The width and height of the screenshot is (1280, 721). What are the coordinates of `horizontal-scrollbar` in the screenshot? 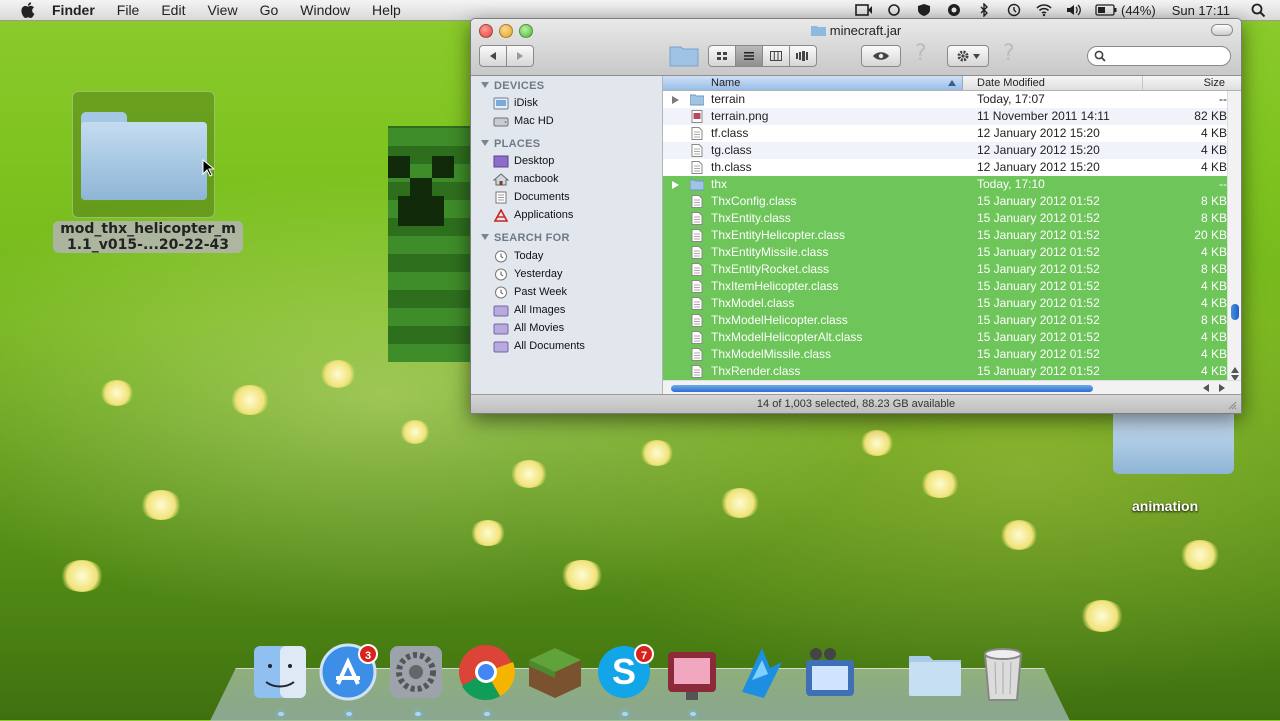 It's located at (952, 387).